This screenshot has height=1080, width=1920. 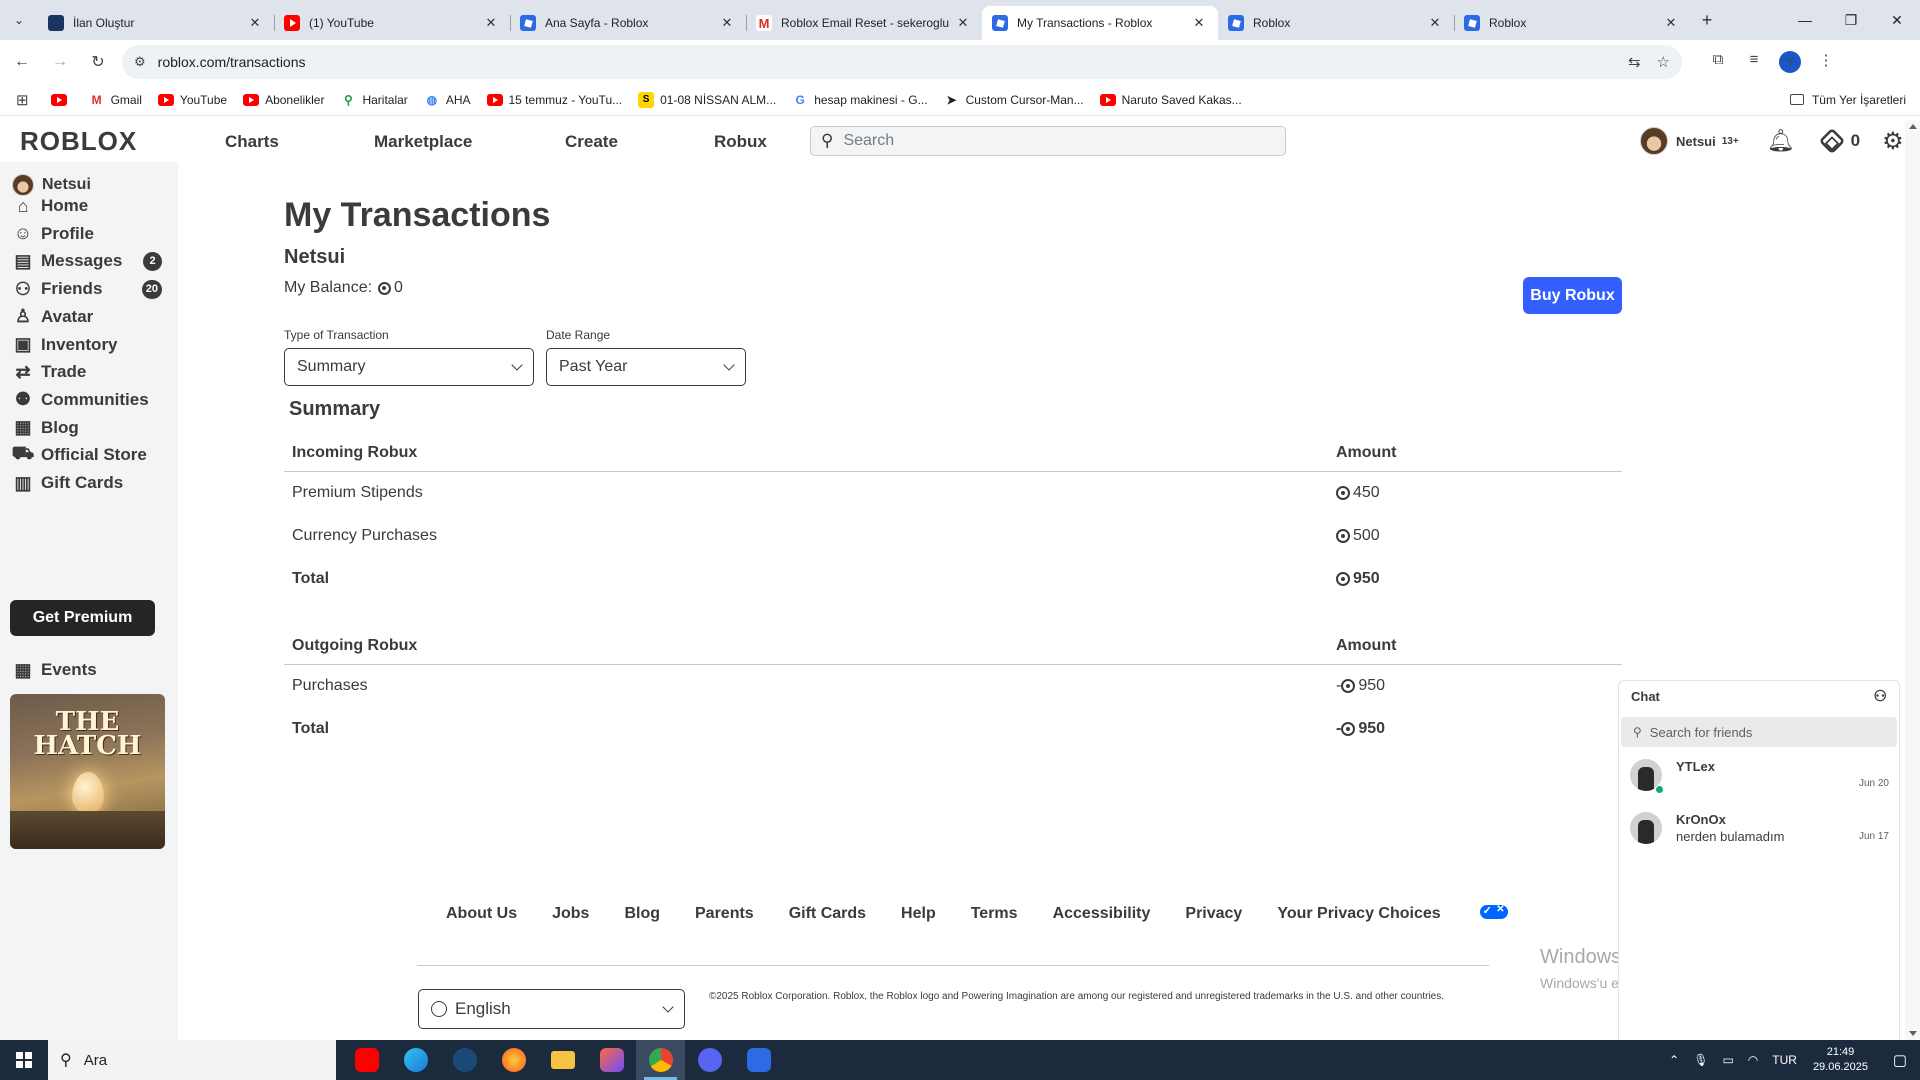 I want to click on extensions-icon: ⧉, so click(x=1718, y=62).